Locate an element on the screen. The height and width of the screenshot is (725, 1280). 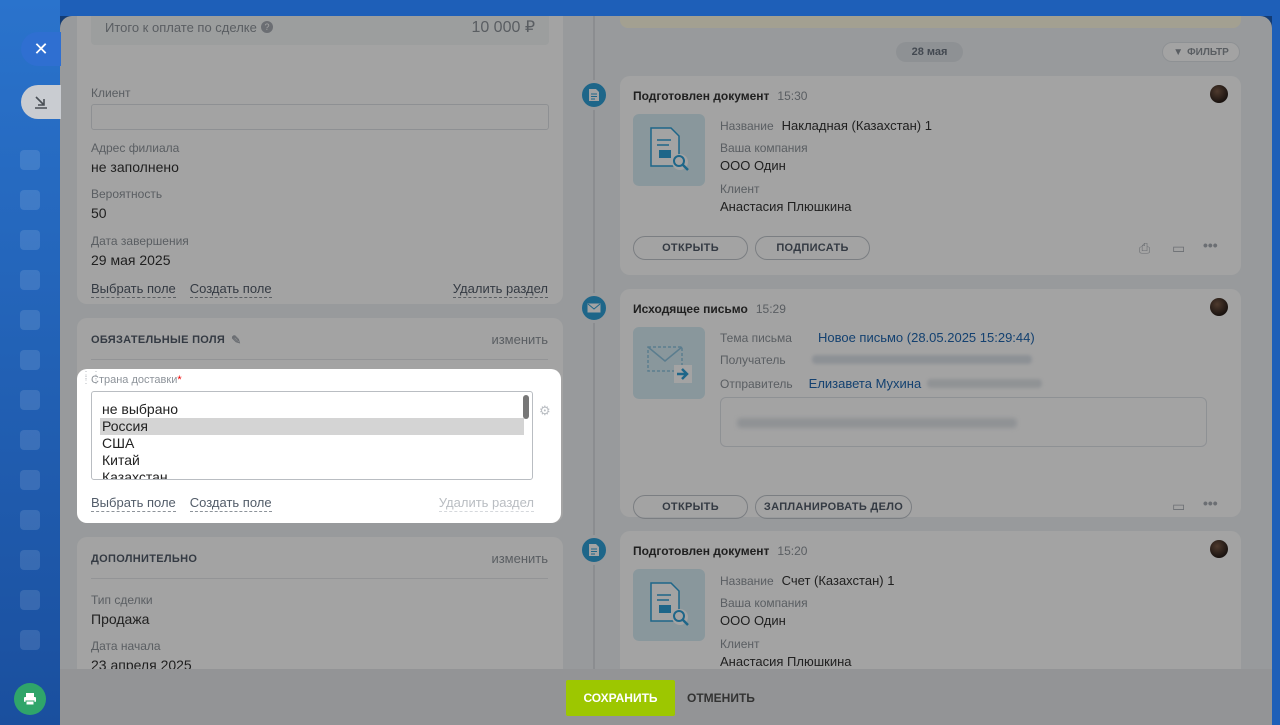
redacted-sender is located at coordinates (985, 383).